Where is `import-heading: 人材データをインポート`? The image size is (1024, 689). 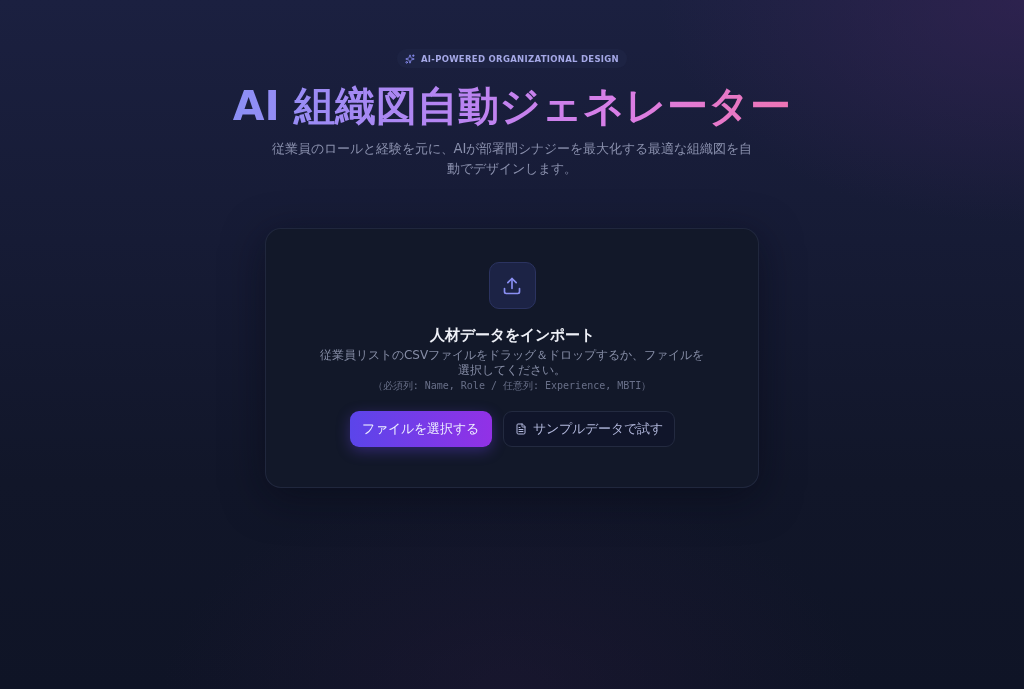
import-heading: 人材データをインポート is located at coordinates (512, 335).